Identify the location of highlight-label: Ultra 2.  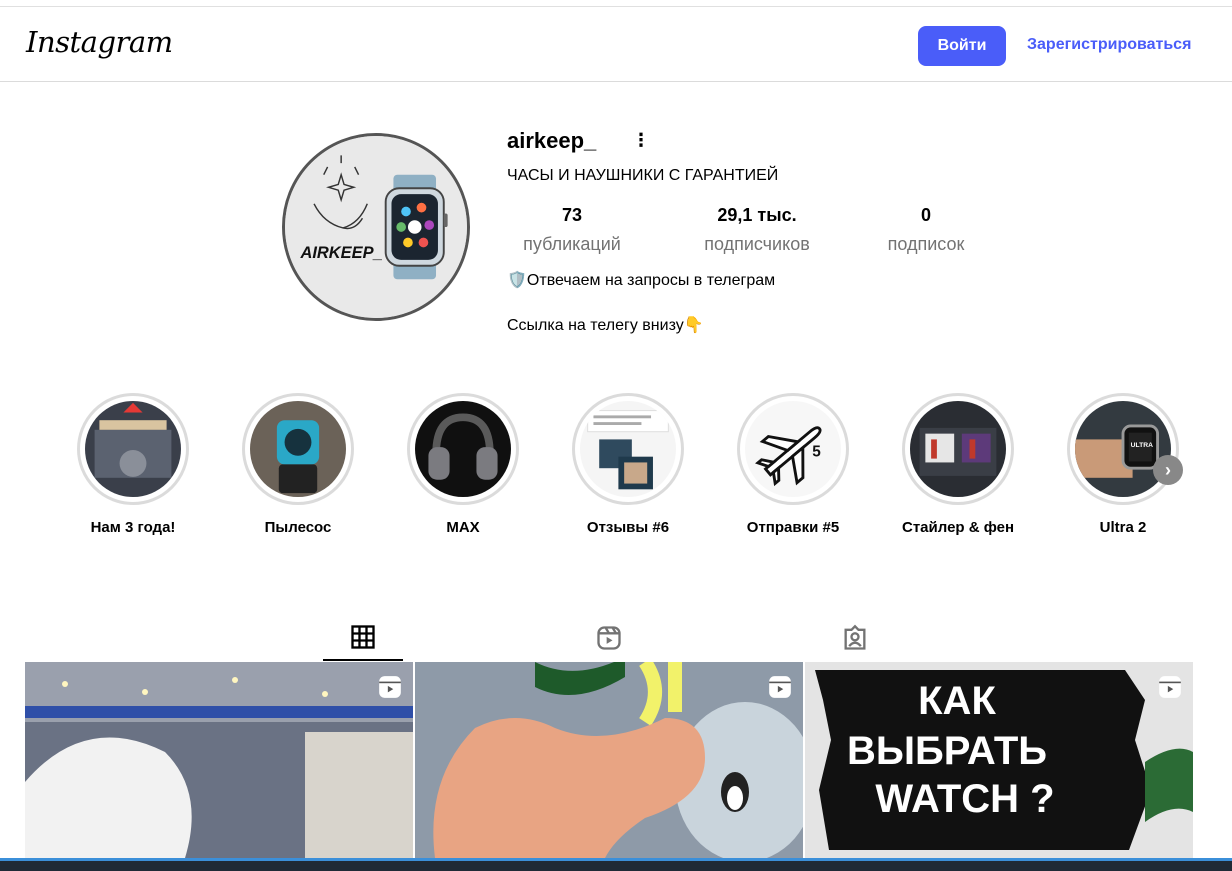
(1123, 527).